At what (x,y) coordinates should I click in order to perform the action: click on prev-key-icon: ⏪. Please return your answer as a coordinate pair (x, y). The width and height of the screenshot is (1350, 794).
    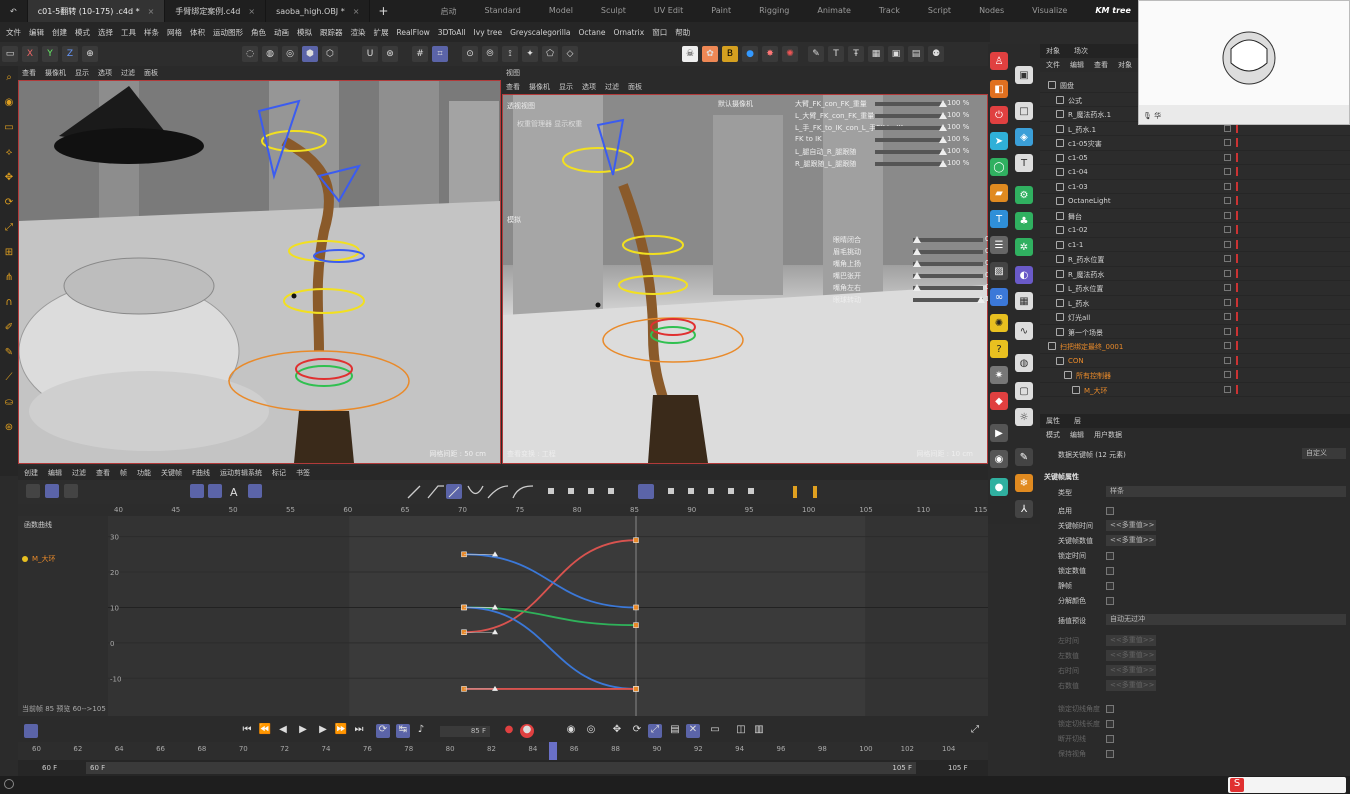
    Looking at the image, I should click on (265, 731).